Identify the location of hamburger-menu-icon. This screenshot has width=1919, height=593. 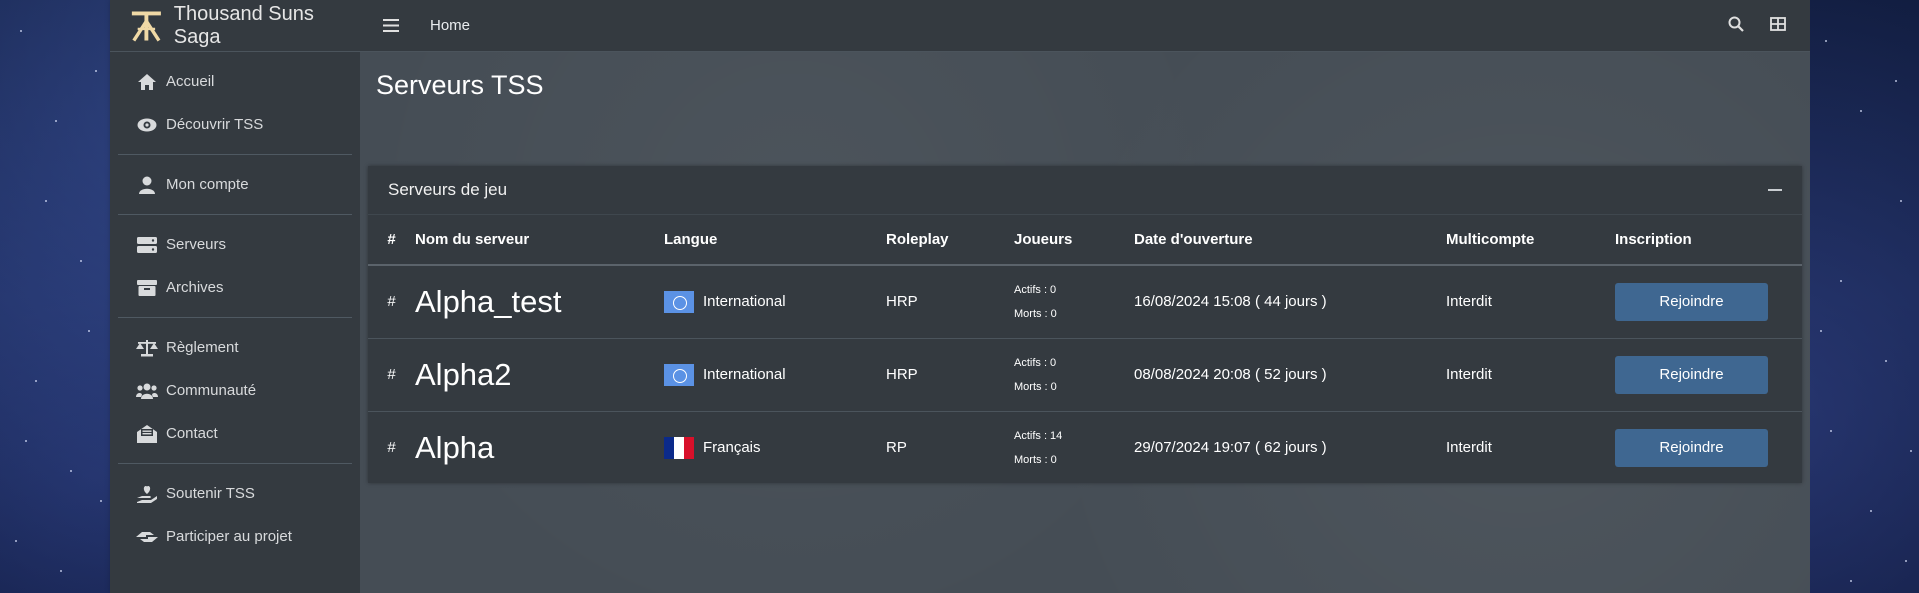
(391, 26).